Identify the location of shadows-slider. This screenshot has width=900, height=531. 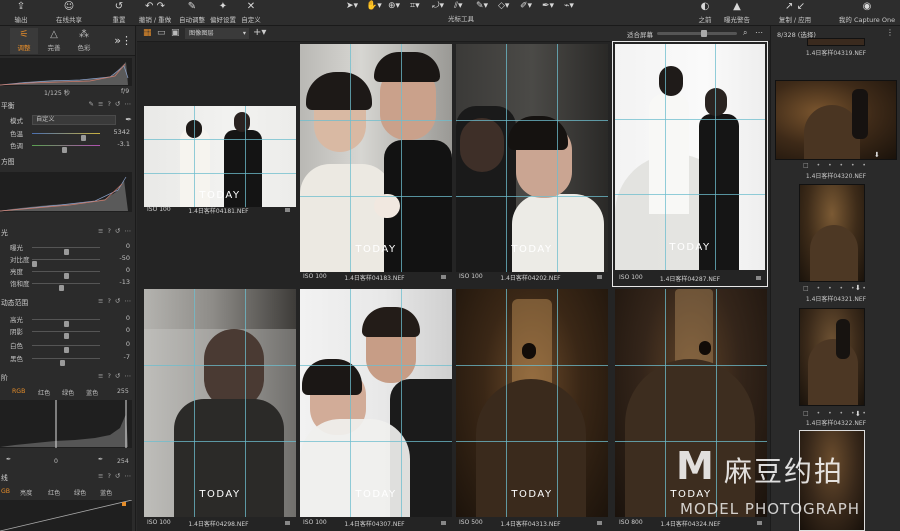
(66, 335).